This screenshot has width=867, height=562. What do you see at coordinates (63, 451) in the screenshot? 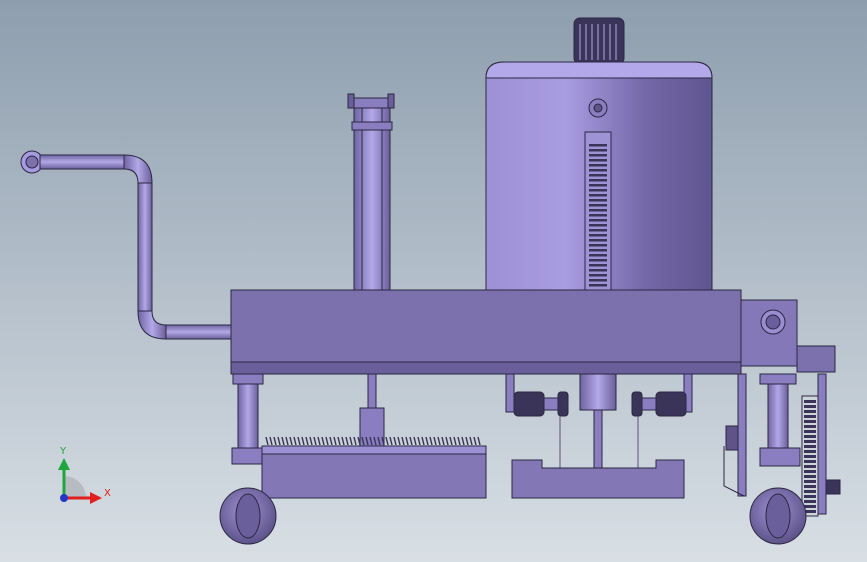
I see `y-axis-label: Y` at bounding box center [63, 451].